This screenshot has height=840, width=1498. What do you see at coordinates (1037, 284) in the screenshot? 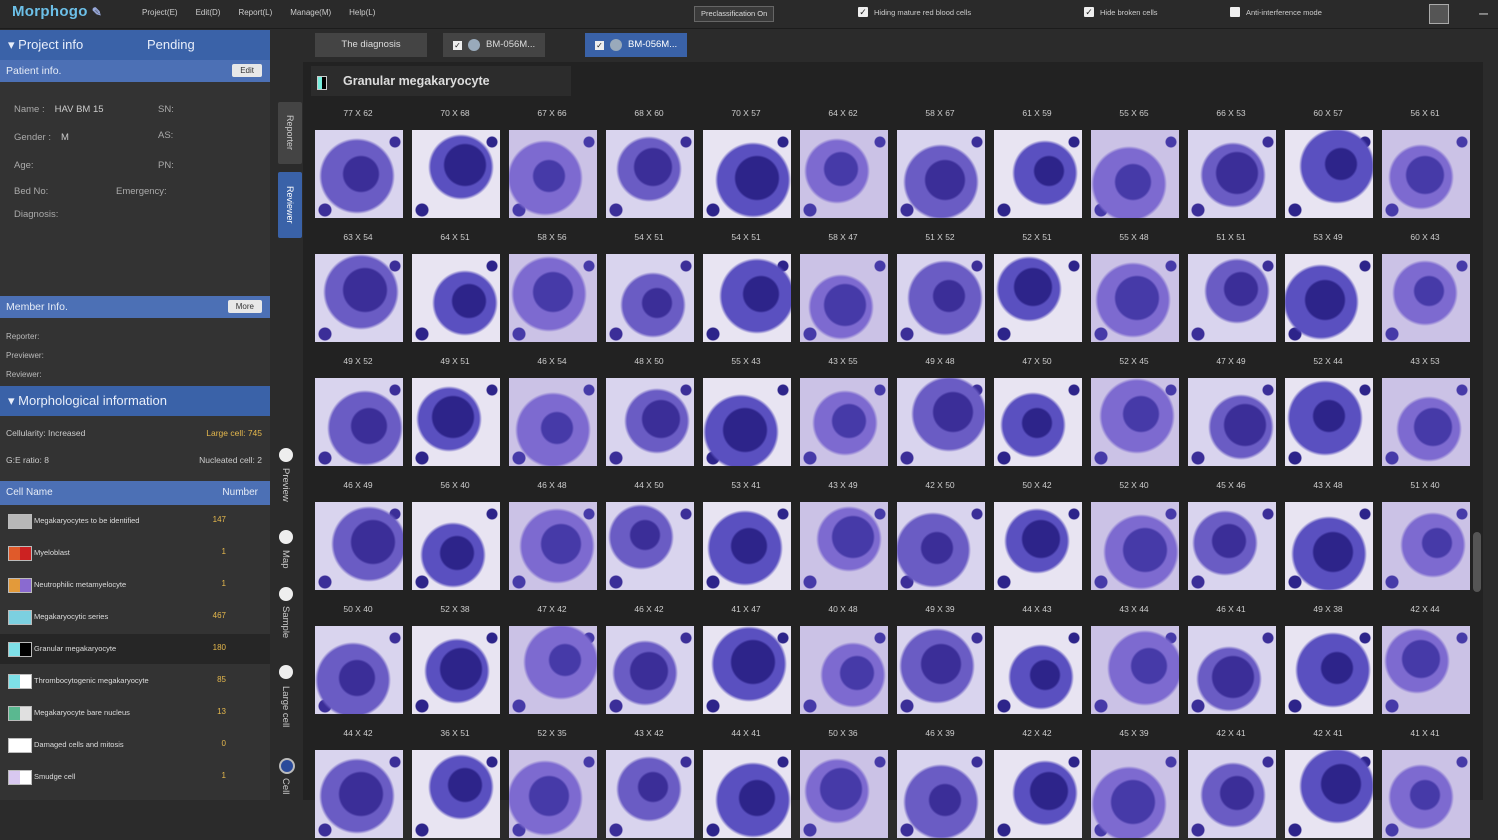
I see `cell-thumbnail: 52 X 51` at bounding box center [1037, 284].